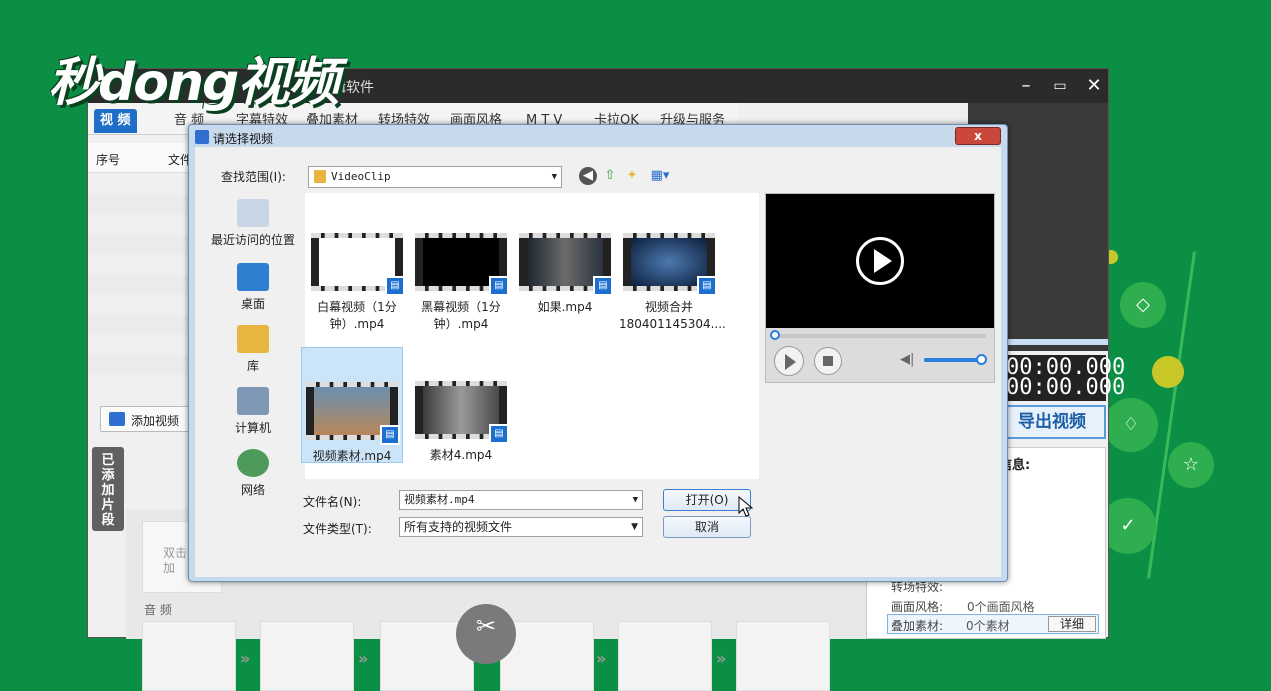 This screenshot has width=1271, height=691. I want to click on play-button, so click(789, 361).